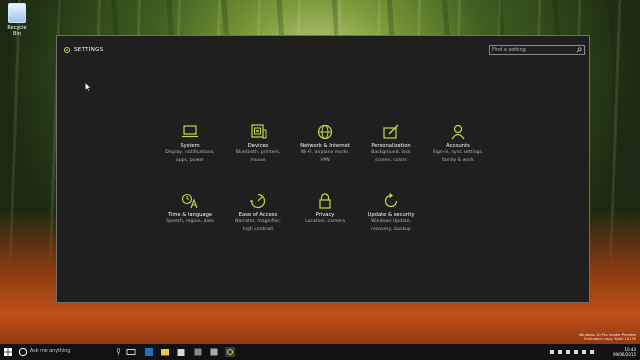 The width and height of the screenshot is (640, 360). Describe the element at coordinates (391, 131) in the screenshot. I see `paint-icon` at that location.